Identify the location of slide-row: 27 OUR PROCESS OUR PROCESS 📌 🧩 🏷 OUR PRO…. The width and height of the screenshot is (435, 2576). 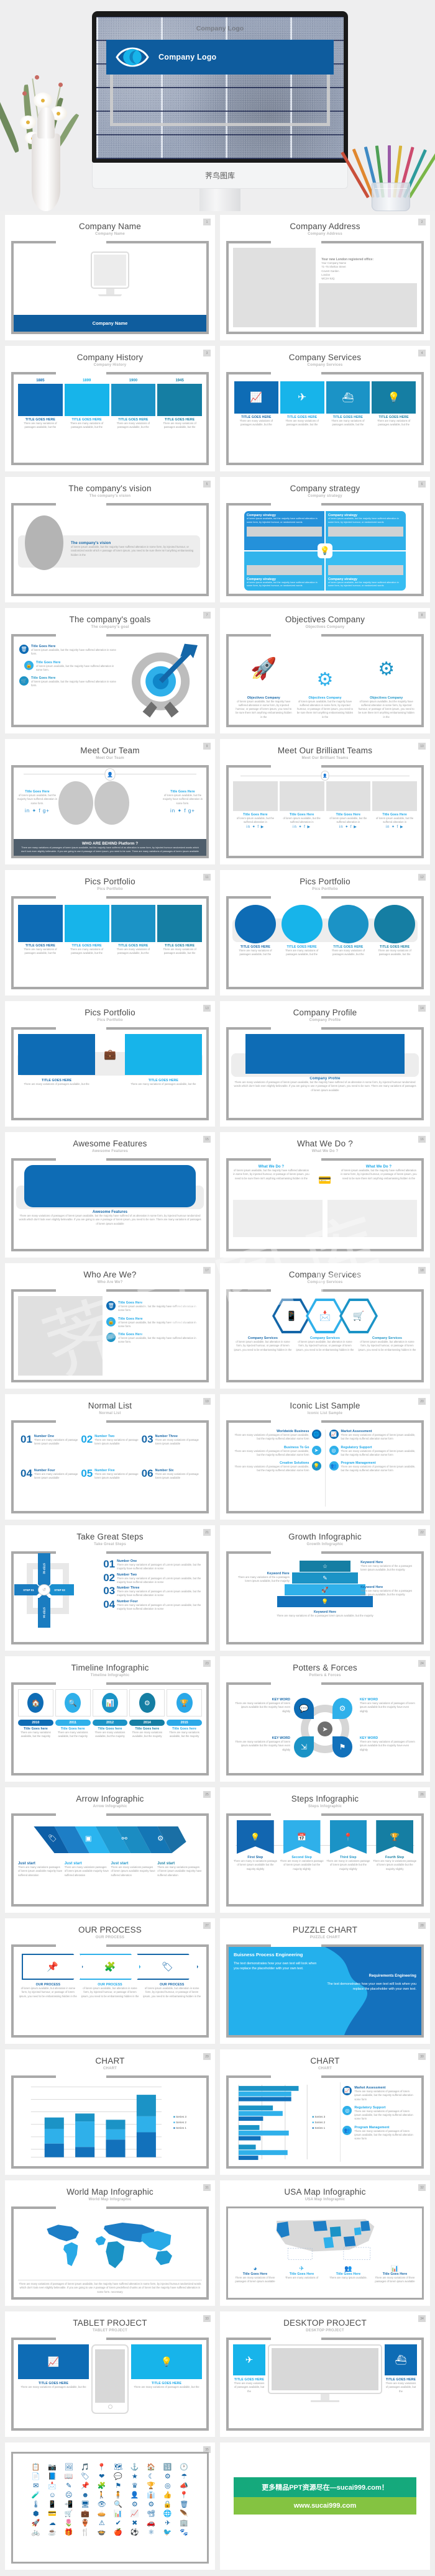
(217, 1983).